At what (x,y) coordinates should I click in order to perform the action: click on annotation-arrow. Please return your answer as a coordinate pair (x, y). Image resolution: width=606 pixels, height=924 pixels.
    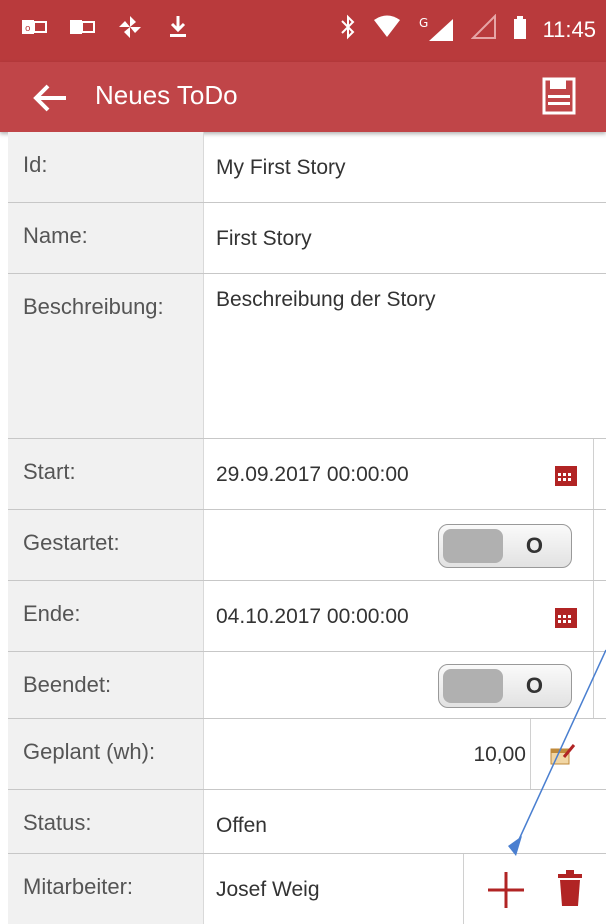
    Looking at the image, I should click on (557, 752).